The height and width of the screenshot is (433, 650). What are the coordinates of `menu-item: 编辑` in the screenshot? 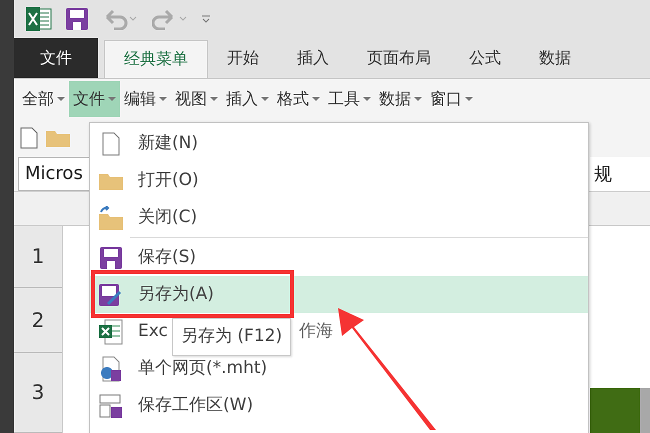 It's located at (145, 99).